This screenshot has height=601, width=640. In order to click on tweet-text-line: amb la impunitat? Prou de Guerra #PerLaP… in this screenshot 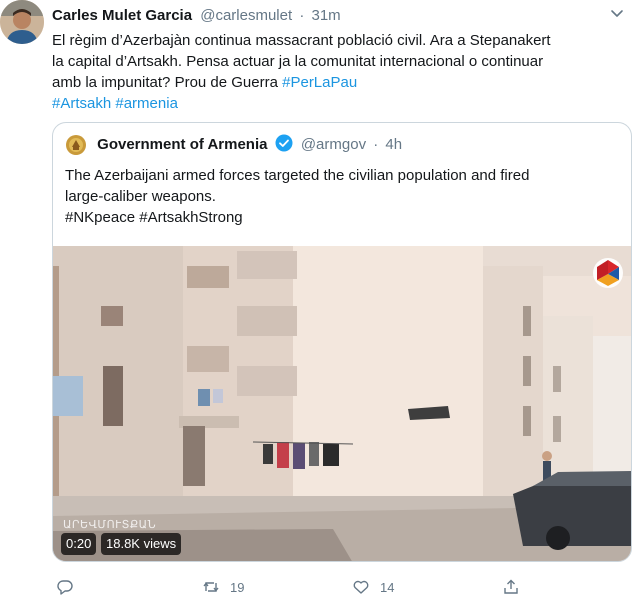, I will do `click(342, 82)`.